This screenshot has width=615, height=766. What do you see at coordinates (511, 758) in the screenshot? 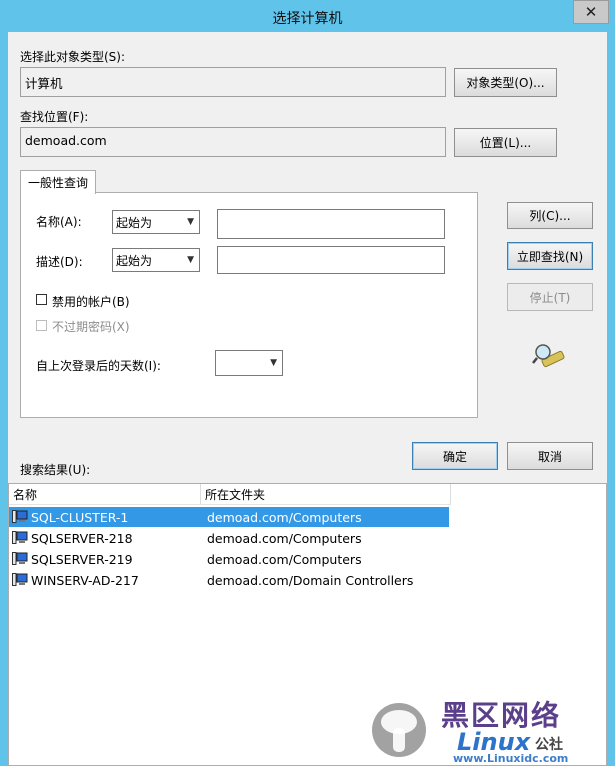
I see `watermark-site-text: www.Linuxidc.com` at bounding box center [511, 758].